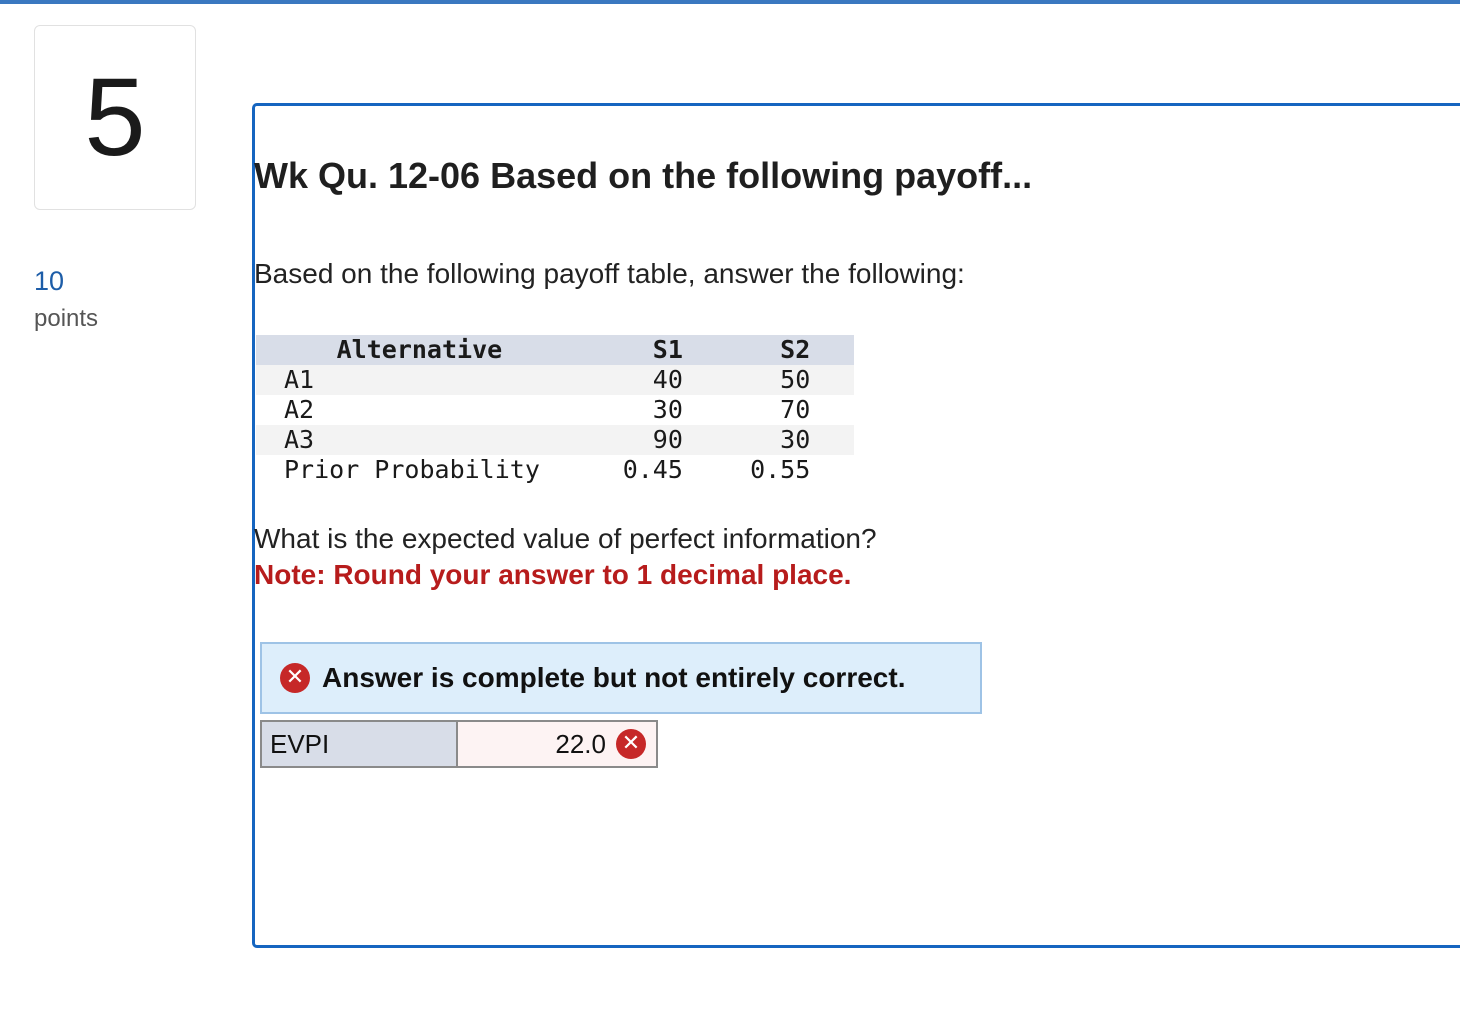  Describe the element at coordinates (66, 318) in the screenshot. I see `points-label: points` at that location.